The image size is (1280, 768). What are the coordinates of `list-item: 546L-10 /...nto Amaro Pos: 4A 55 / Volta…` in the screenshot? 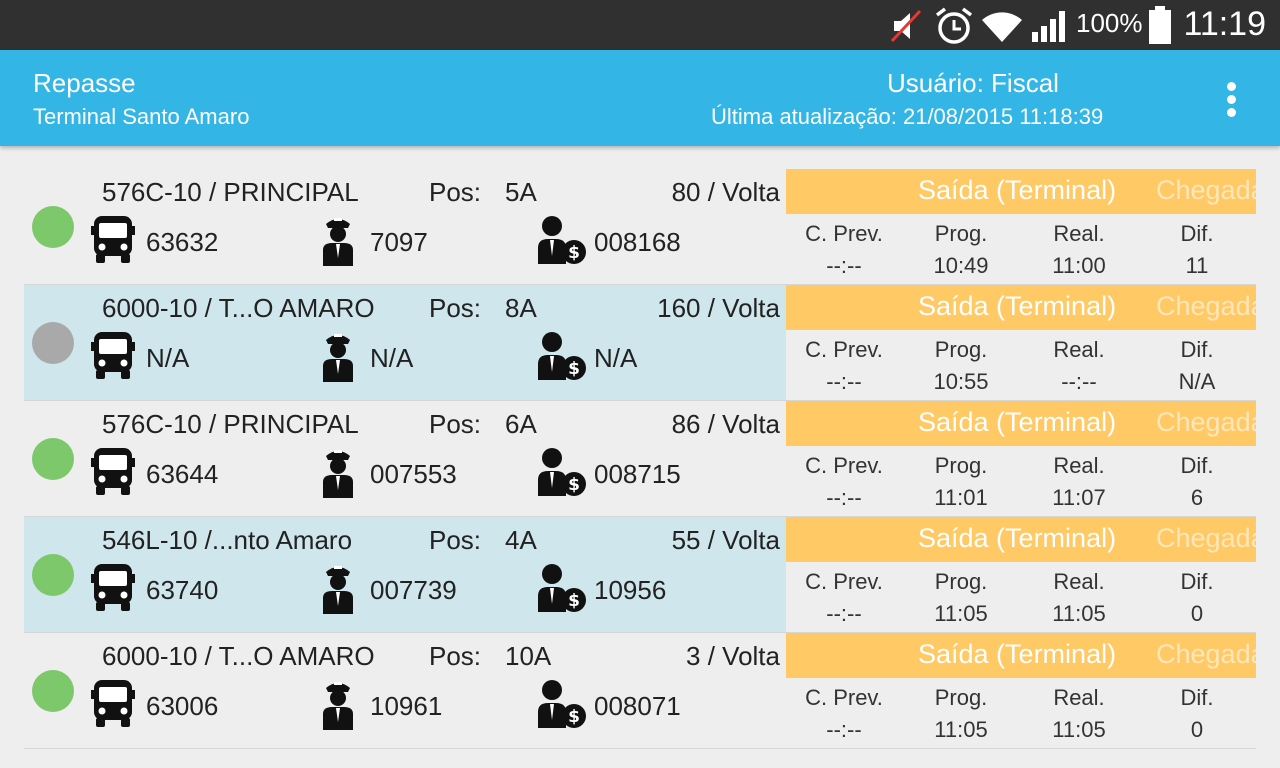 It's located at (640, 575).